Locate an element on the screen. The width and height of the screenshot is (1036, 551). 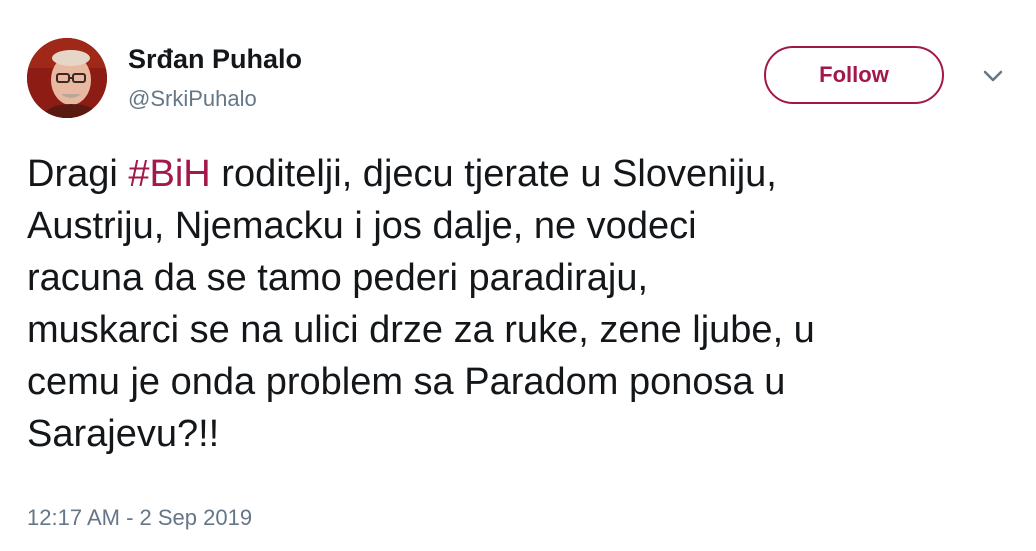
avatar-image is located at coordinates (67, 78).